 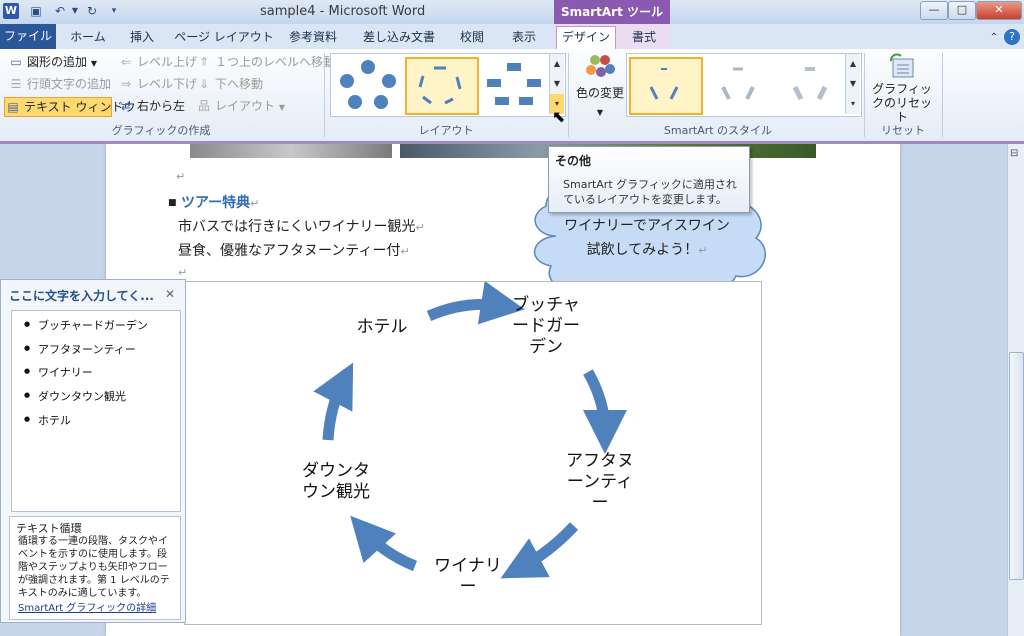 I want to click on text-pane-button: ▤ テキスト ウィンドウ, so click(x=69, y=107).